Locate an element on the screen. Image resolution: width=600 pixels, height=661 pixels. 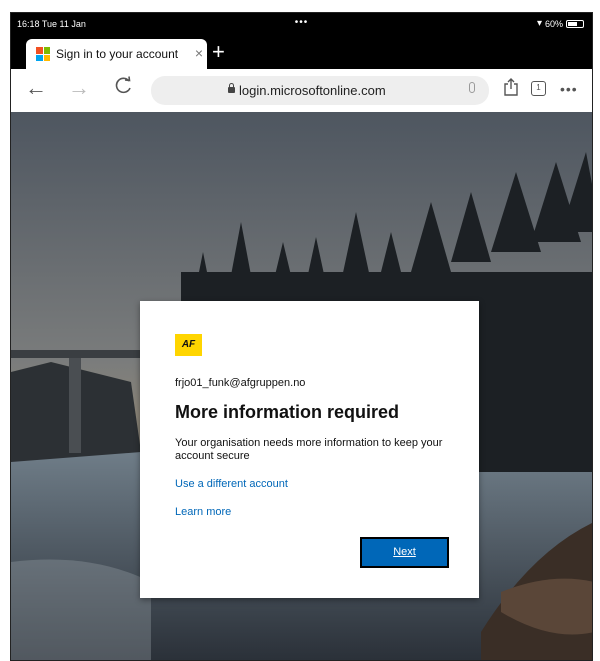
tab-sign-in: Sign in to your account × is located at coordinates (116, 54).